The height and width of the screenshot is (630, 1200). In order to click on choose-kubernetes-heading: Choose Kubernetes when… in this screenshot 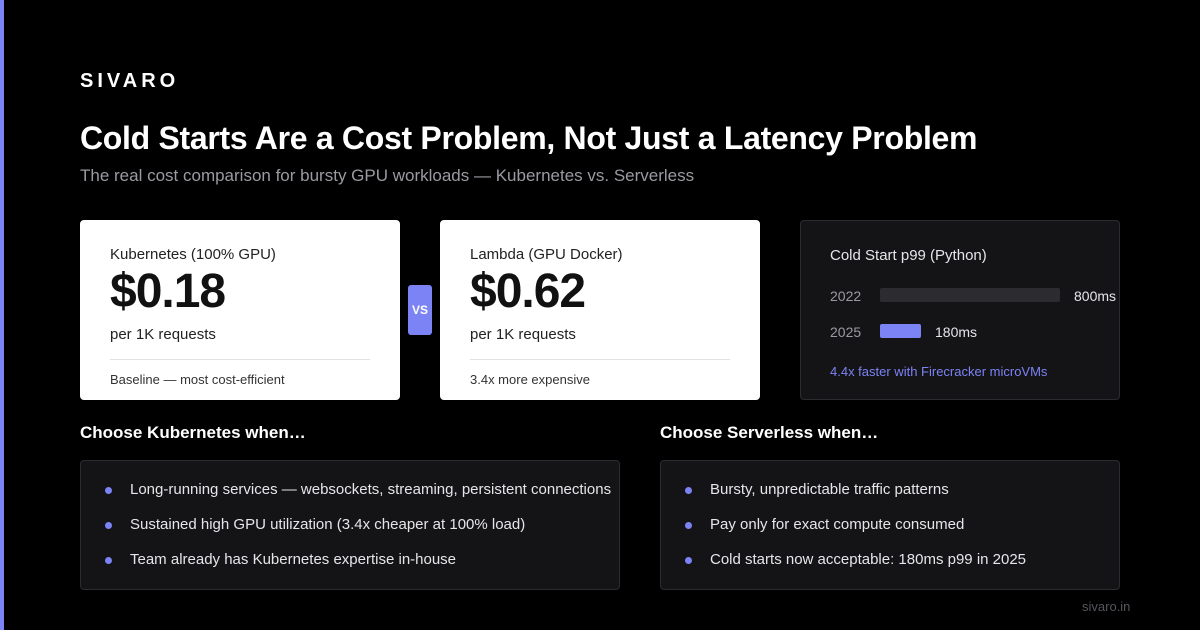, I will do `click(193, 432)`.